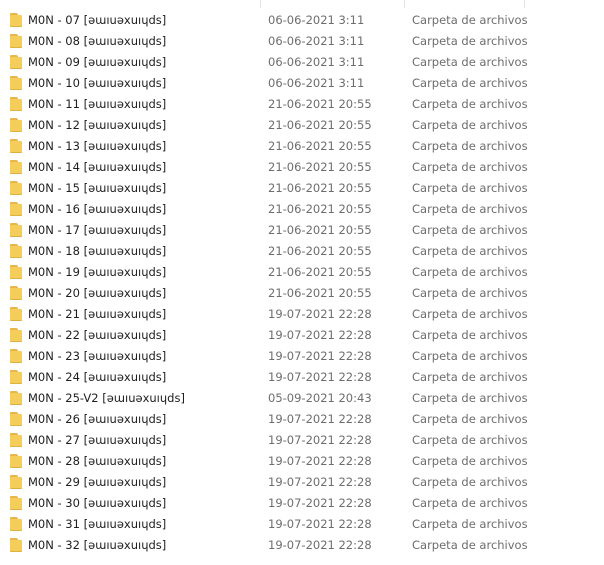 The image size is (604, 565). I want to click on folder-name: M0N - 26 [ǝɯıuǝxuıɥds], so click(97, 419).